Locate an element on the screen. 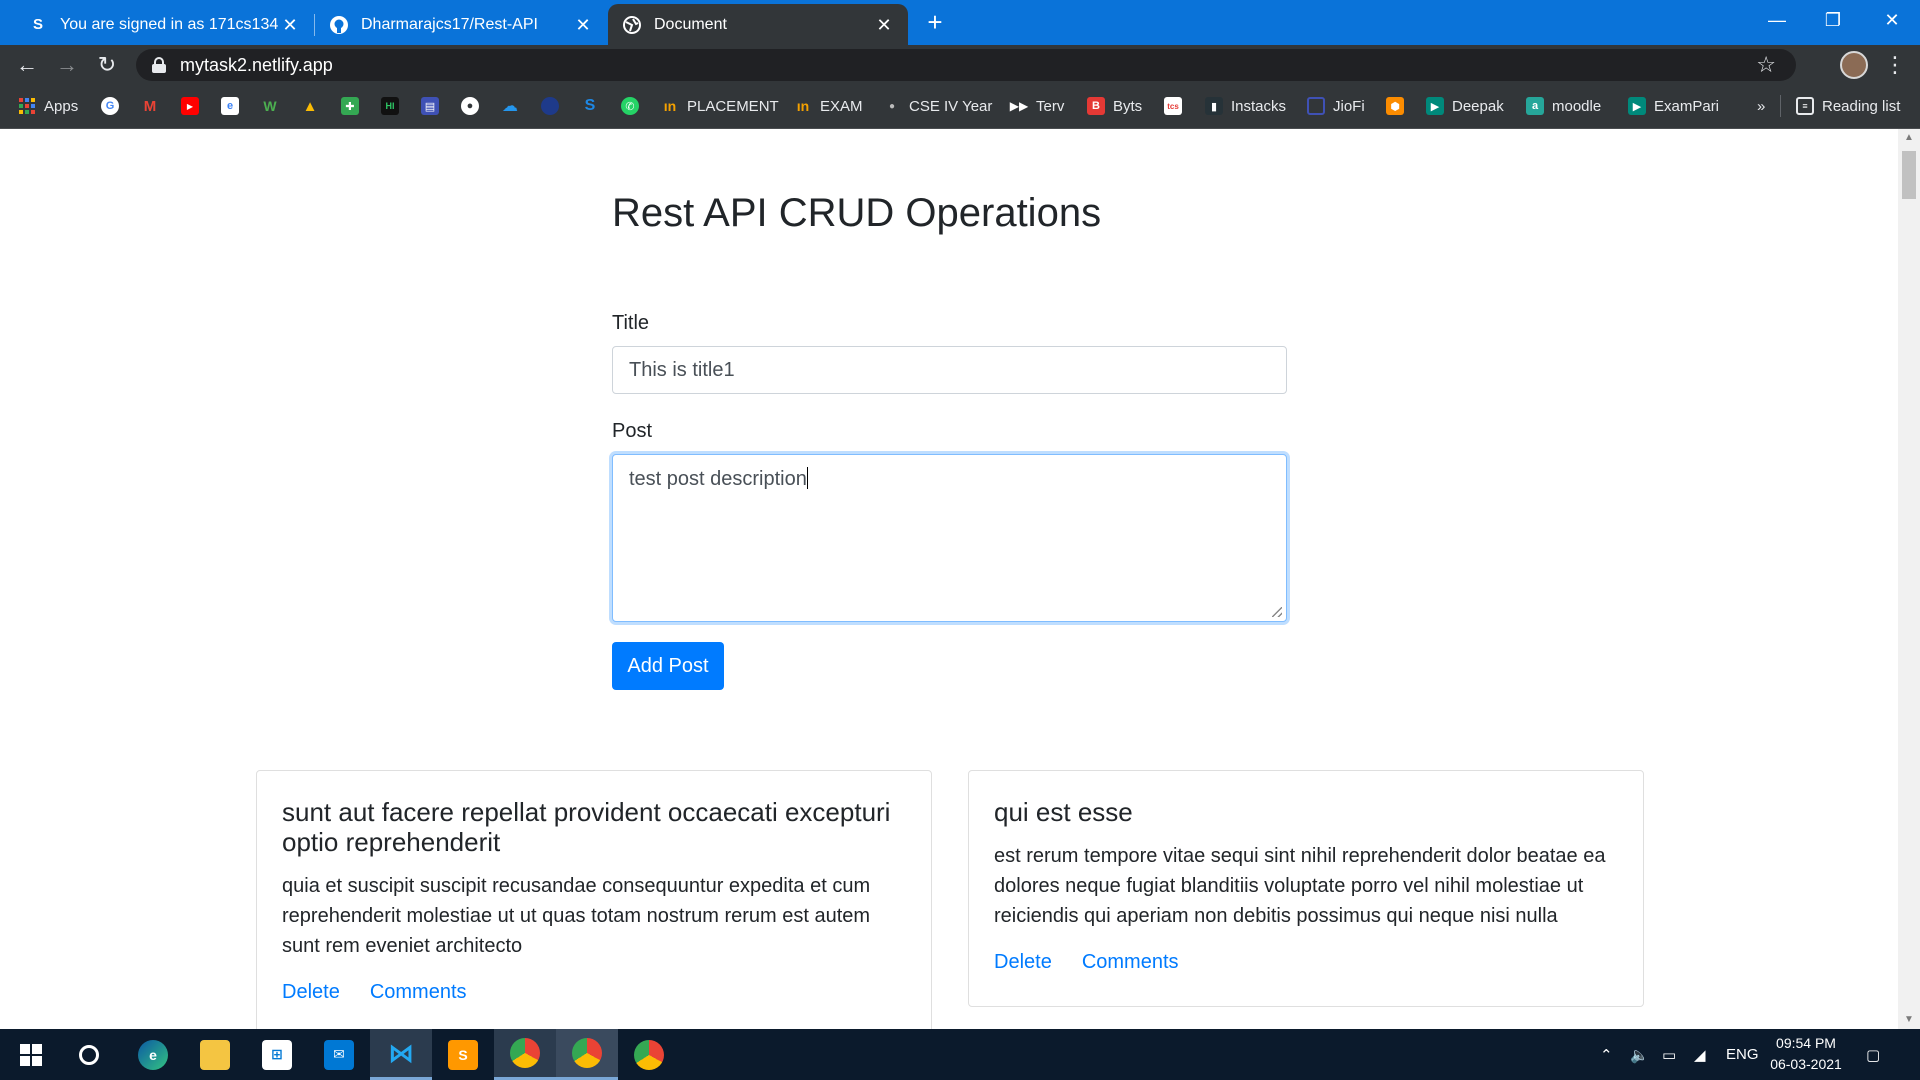  bookmark-maps: ✚ is located at coordinates (350, 106).